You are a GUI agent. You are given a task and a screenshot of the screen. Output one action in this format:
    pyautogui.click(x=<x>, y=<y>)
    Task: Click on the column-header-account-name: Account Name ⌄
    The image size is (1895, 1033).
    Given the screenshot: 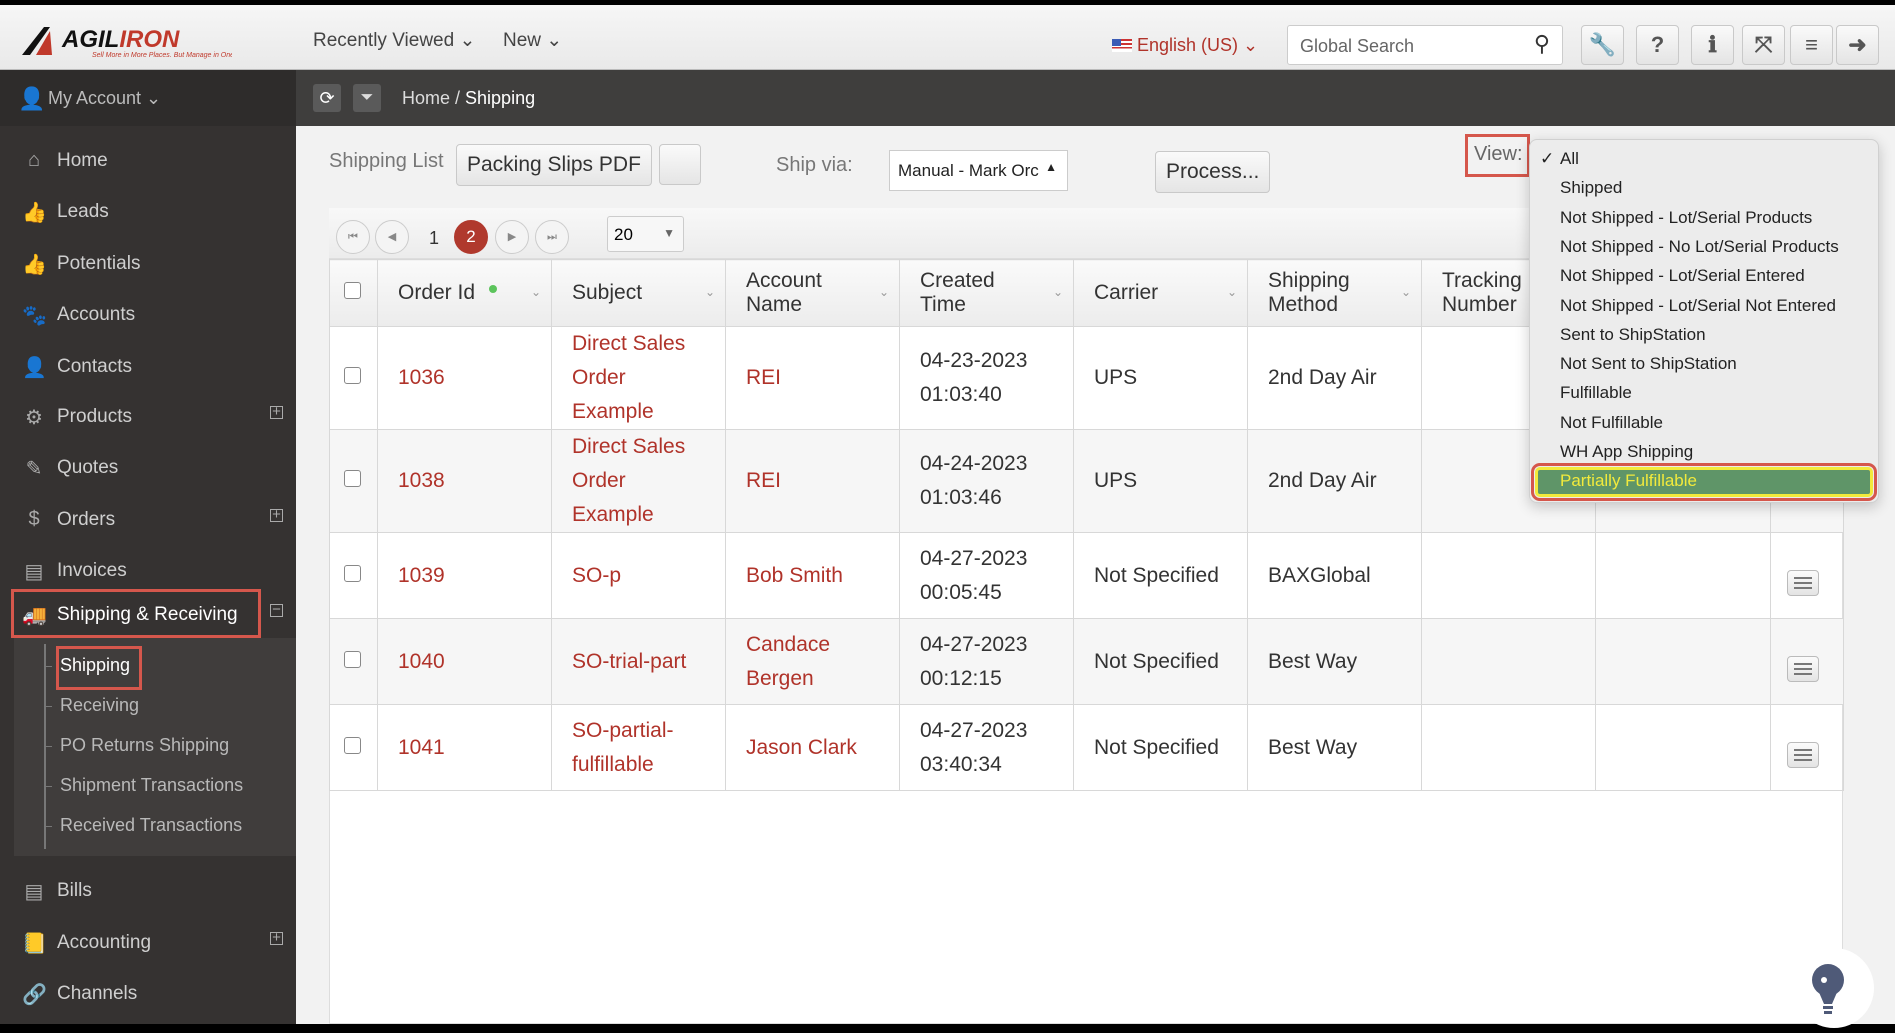 What is the action you would take?
    pyautogui.click(x=812, y=293)
    